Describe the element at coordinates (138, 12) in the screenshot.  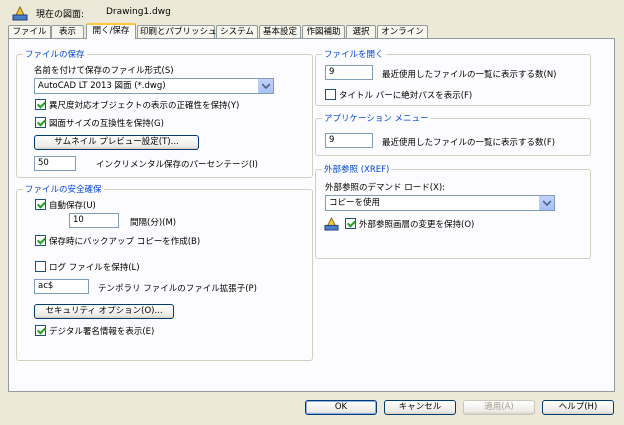
I see `current-drawing-value: Drawing1.dwg` at that location.